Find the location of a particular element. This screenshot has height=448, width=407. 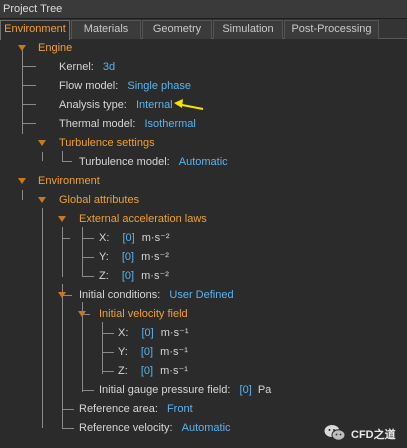

accel-z-label: Z: is located at coordinates (104, 276).